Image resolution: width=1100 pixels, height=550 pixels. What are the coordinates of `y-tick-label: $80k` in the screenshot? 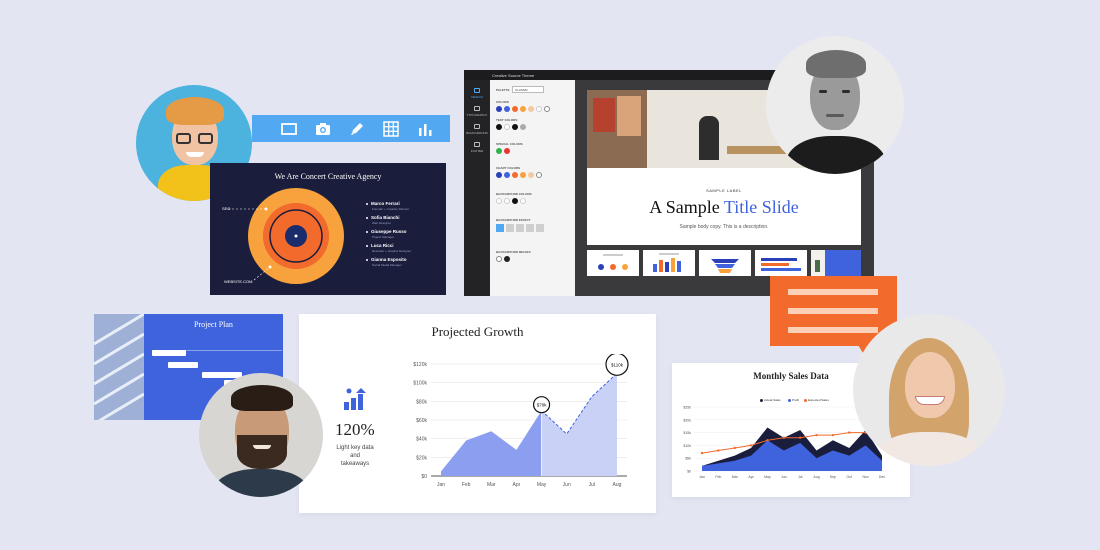 It's located at (421, 402).